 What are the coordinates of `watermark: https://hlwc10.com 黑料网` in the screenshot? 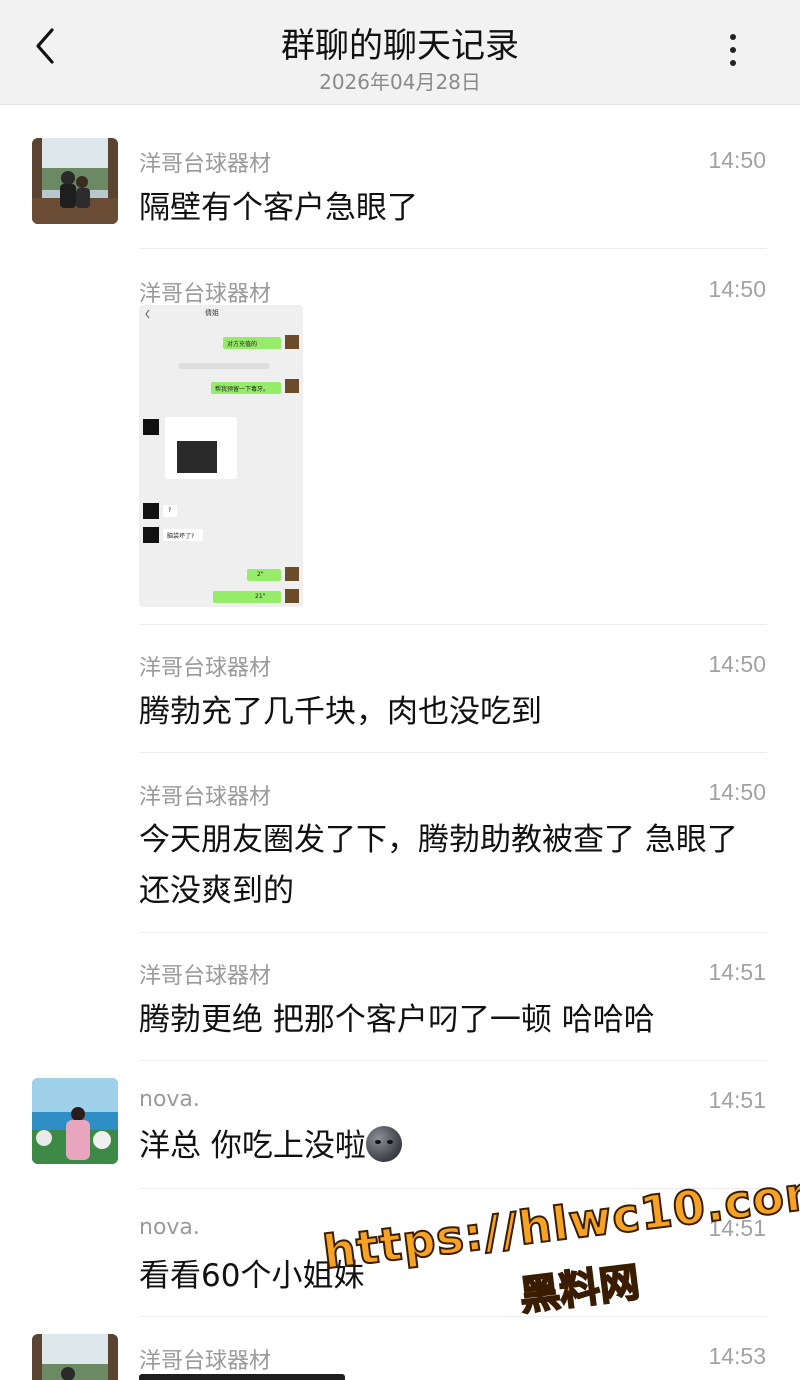 It's located at (559, 1256).